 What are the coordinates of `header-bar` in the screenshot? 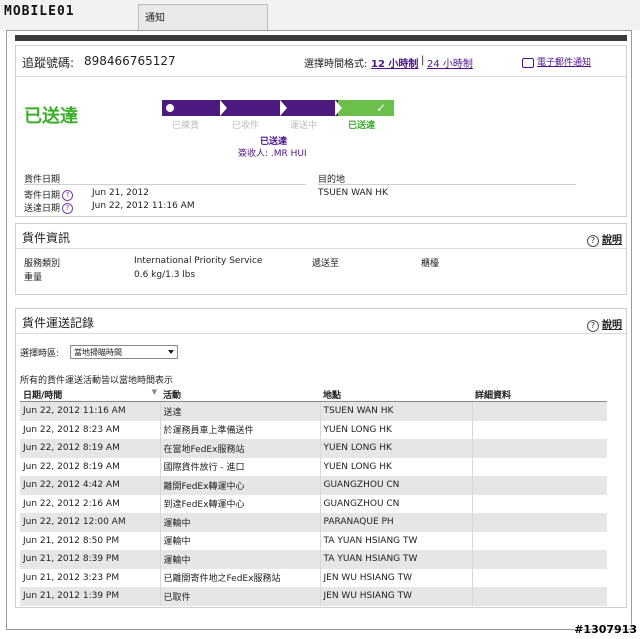 It's located at (321, 38).